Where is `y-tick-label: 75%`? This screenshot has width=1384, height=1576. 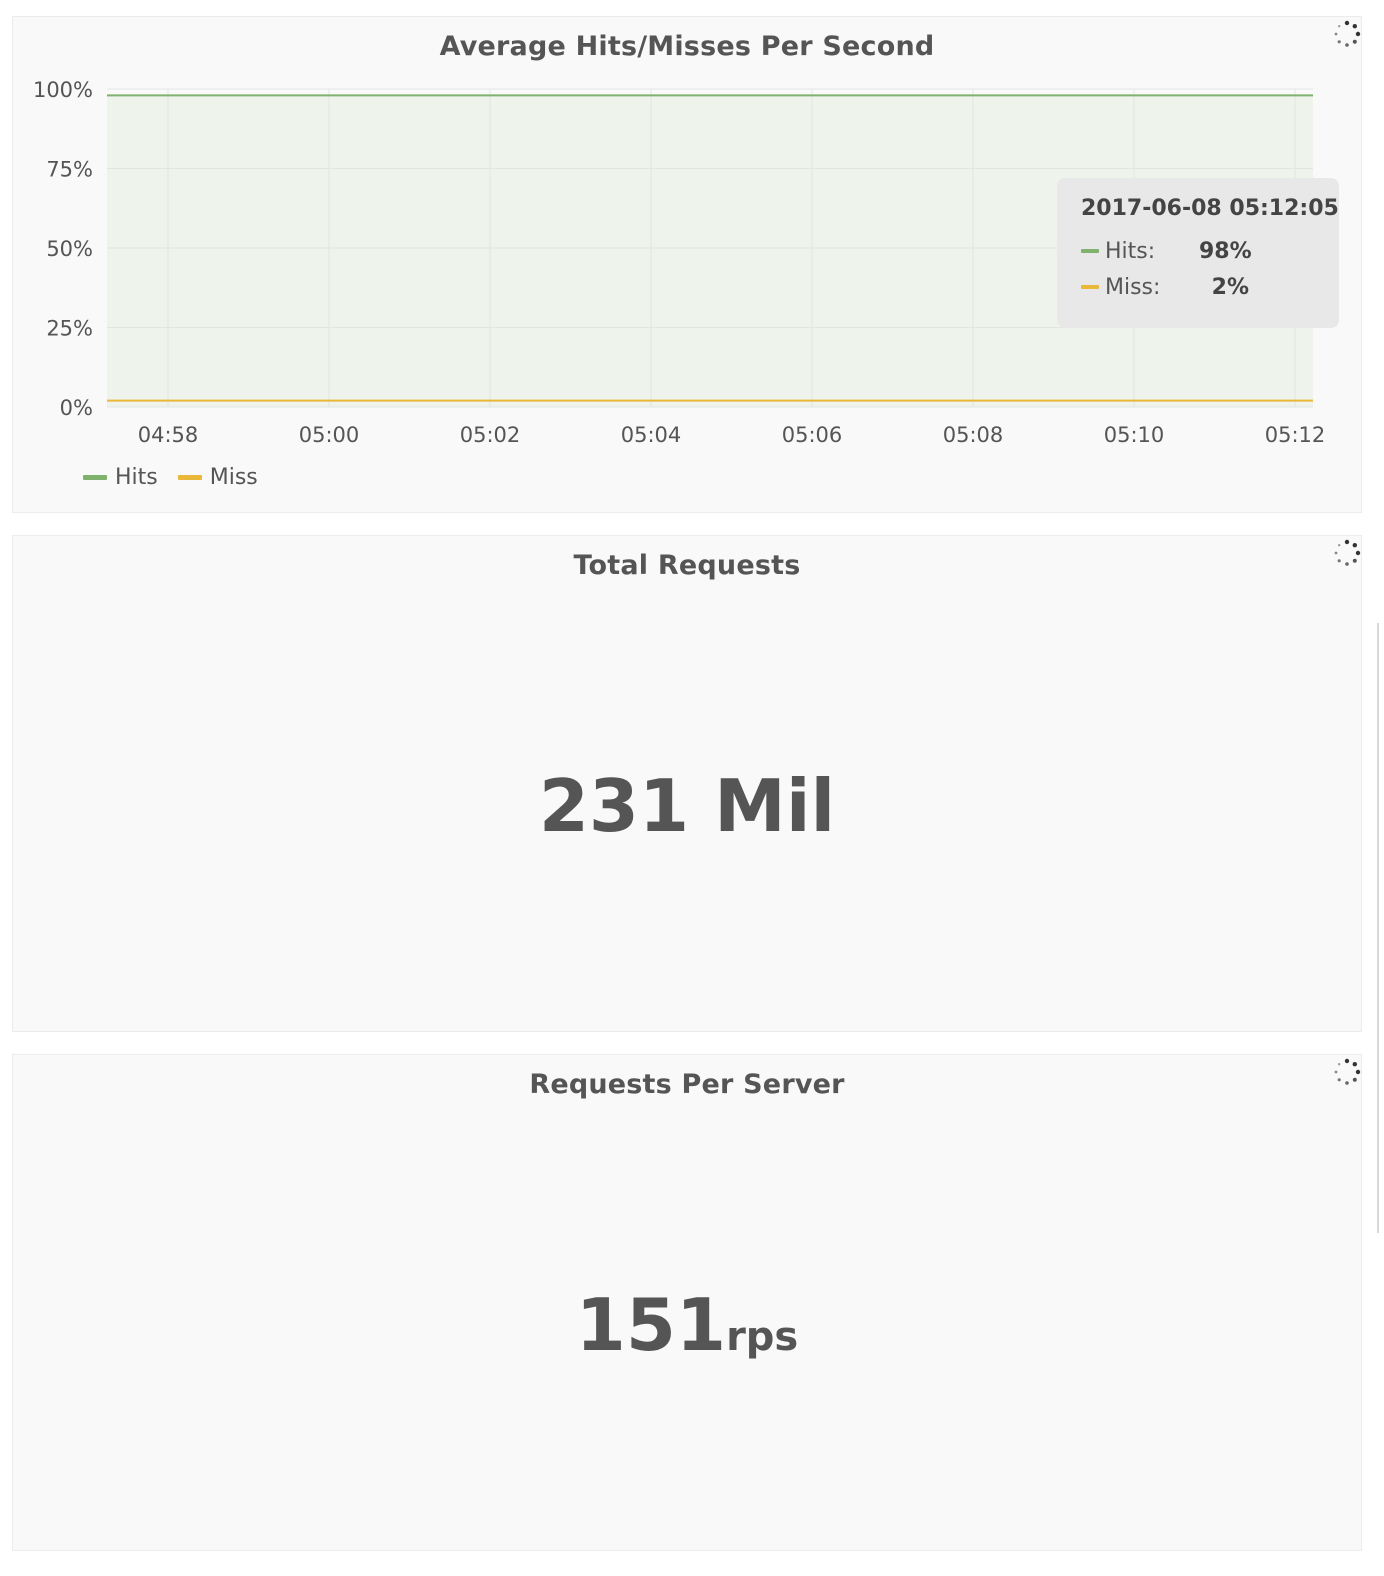 y-tick-label: 75% is located at coordinates (69, 170).